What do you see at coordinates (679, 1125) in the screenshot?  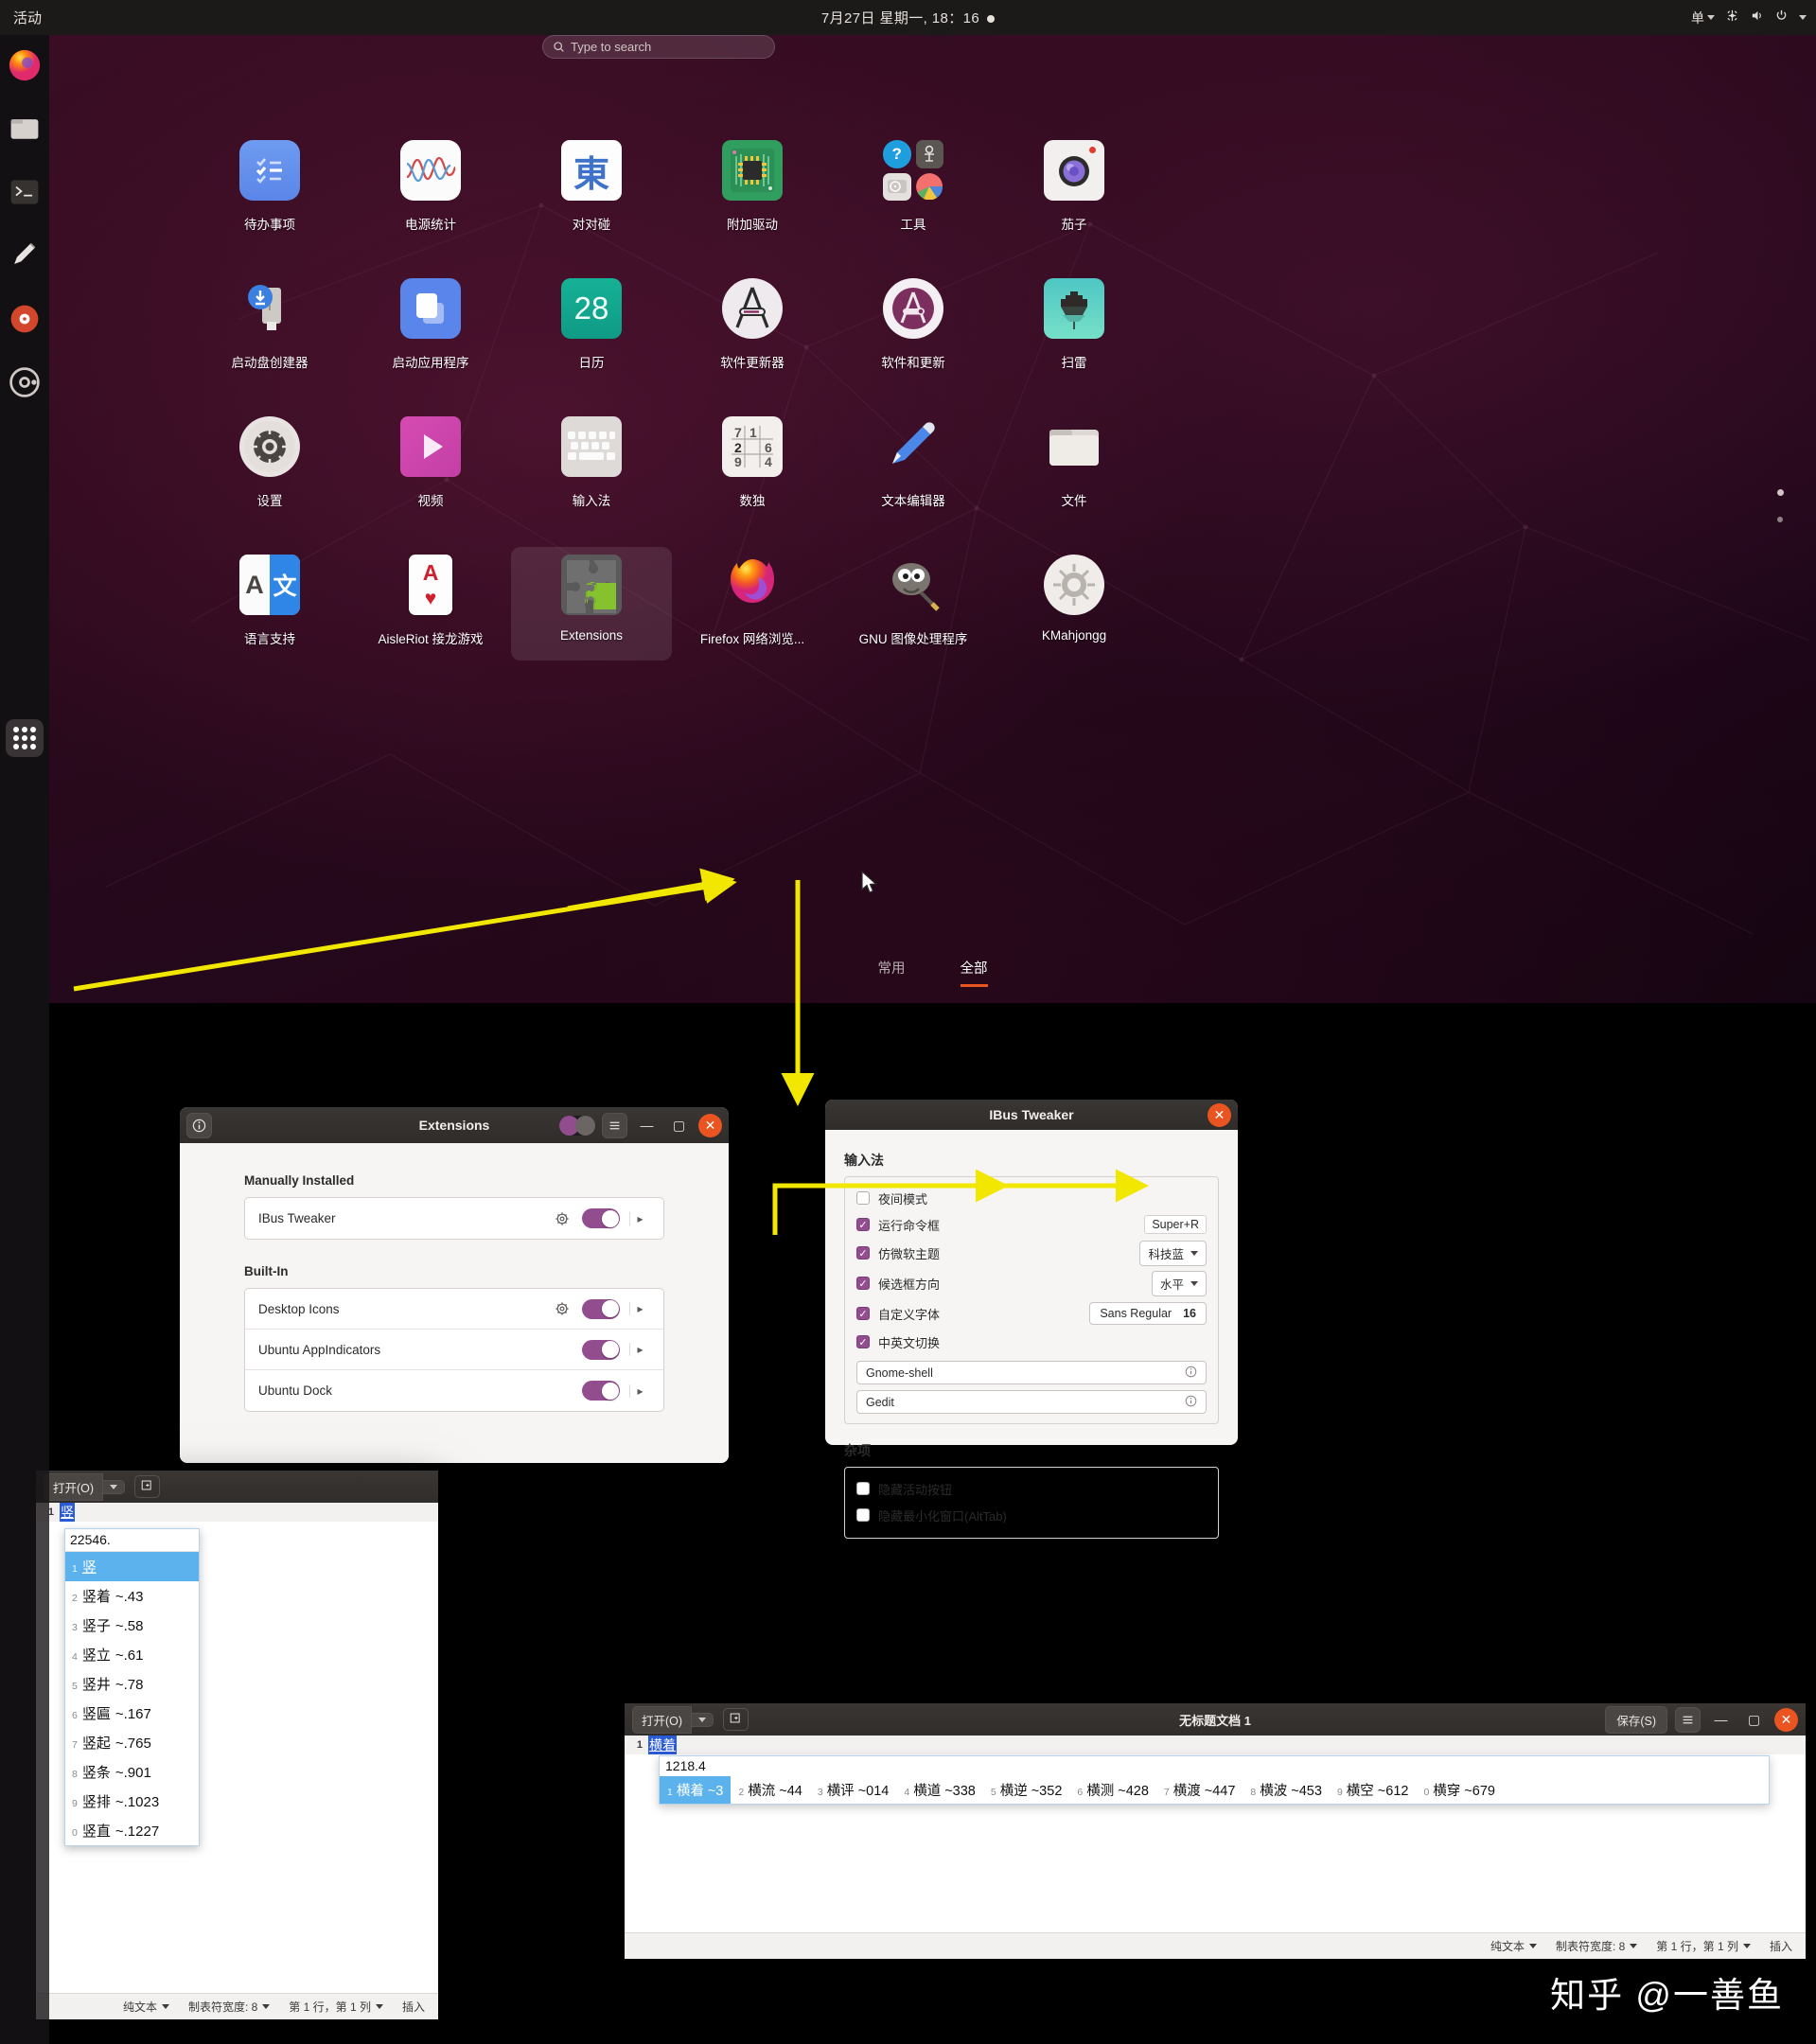 I see `maximize-button: ▢` at bounding box center [679, 1125].